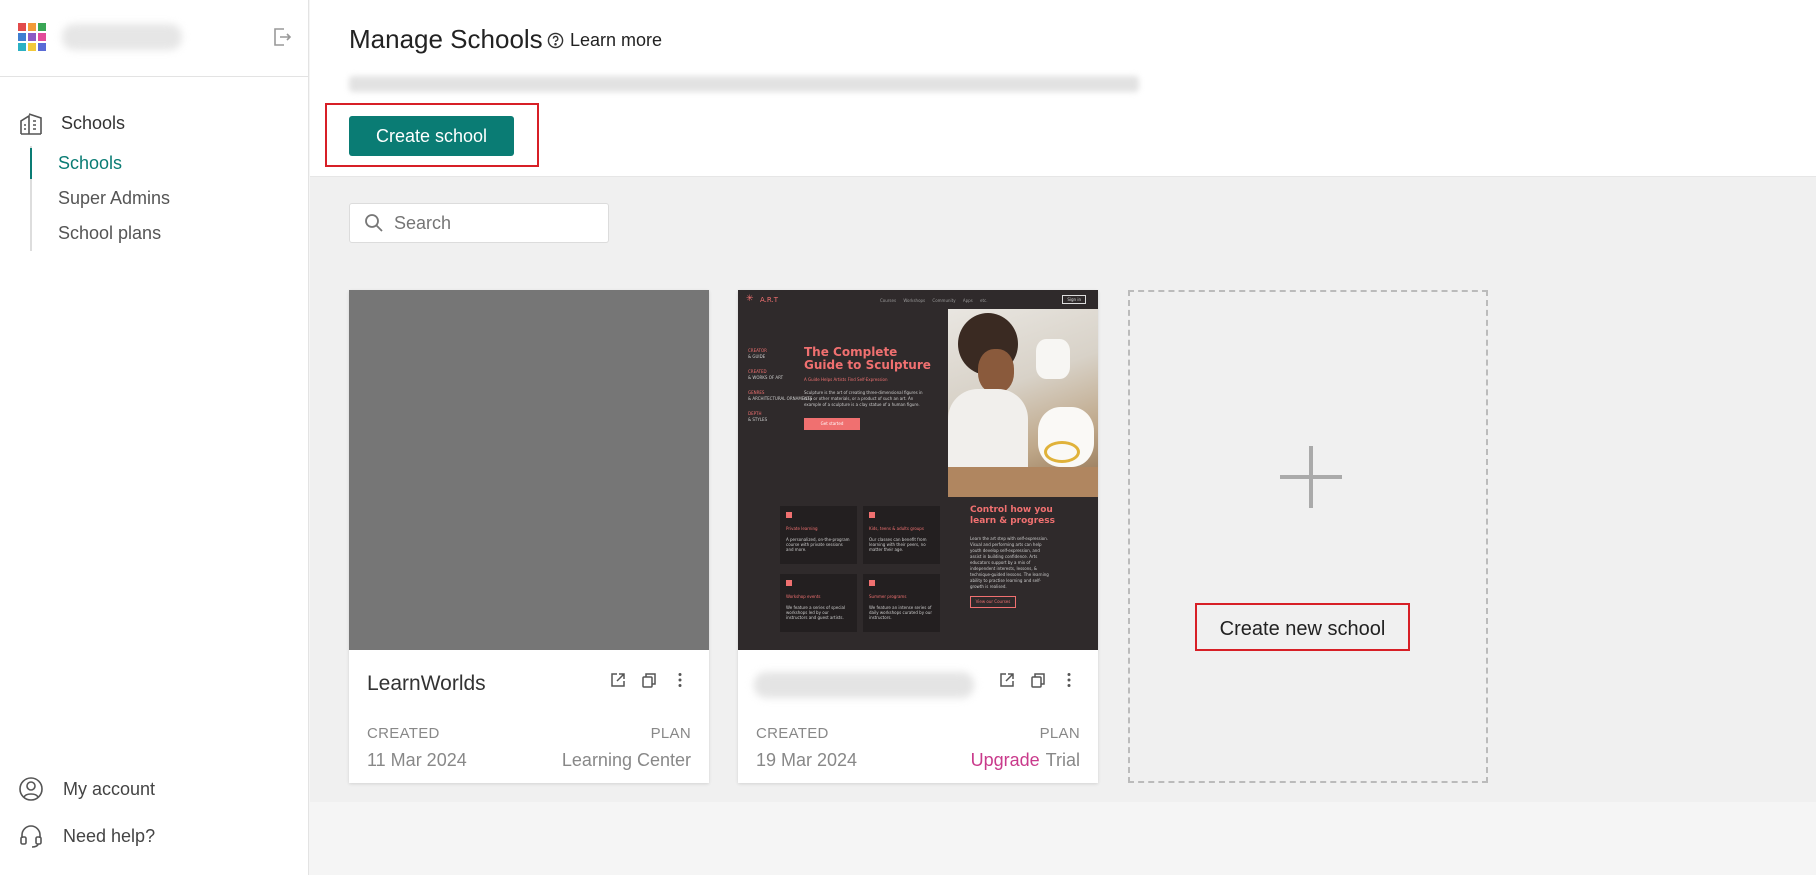  Describe the element at coordinates (31, 124) in the screenshot. I see `building-icon` at that location.